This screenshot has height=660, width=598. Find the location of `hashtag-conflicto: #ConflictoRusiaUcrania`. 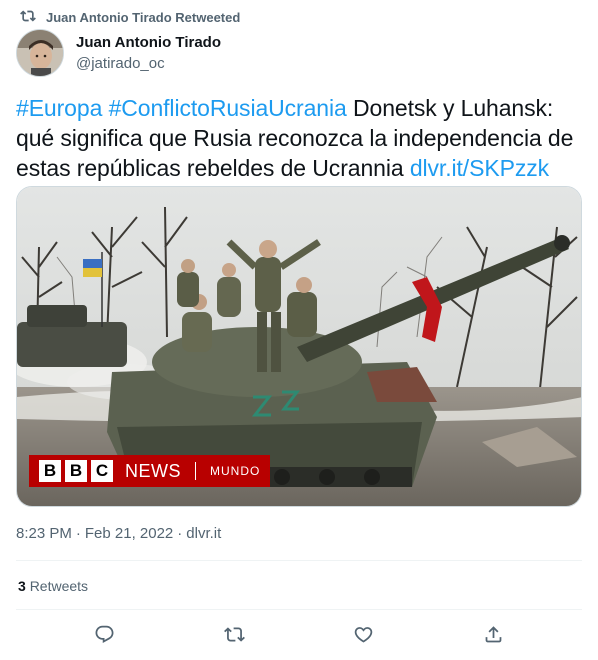

hashtag-conflicto: #ConflictoRusiaUcrania is located at coordinates (228, 108).